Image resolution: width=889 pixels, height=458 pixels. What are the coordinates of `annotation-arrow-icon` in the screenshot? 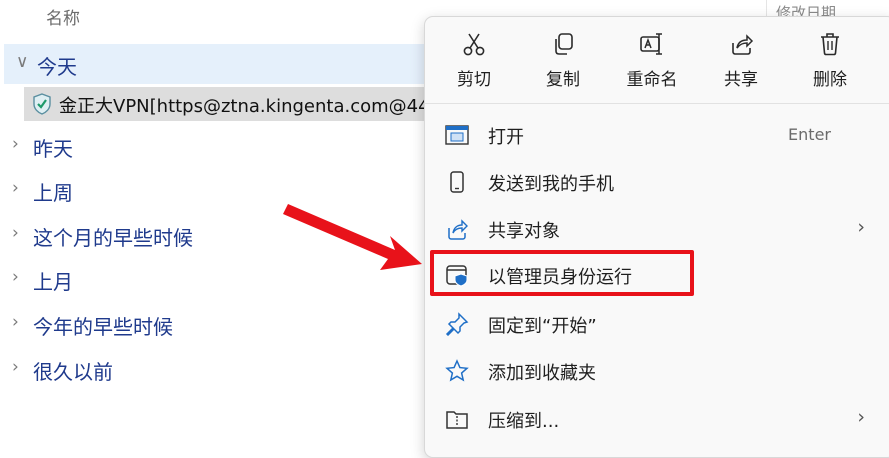 It's located at (352, 237).